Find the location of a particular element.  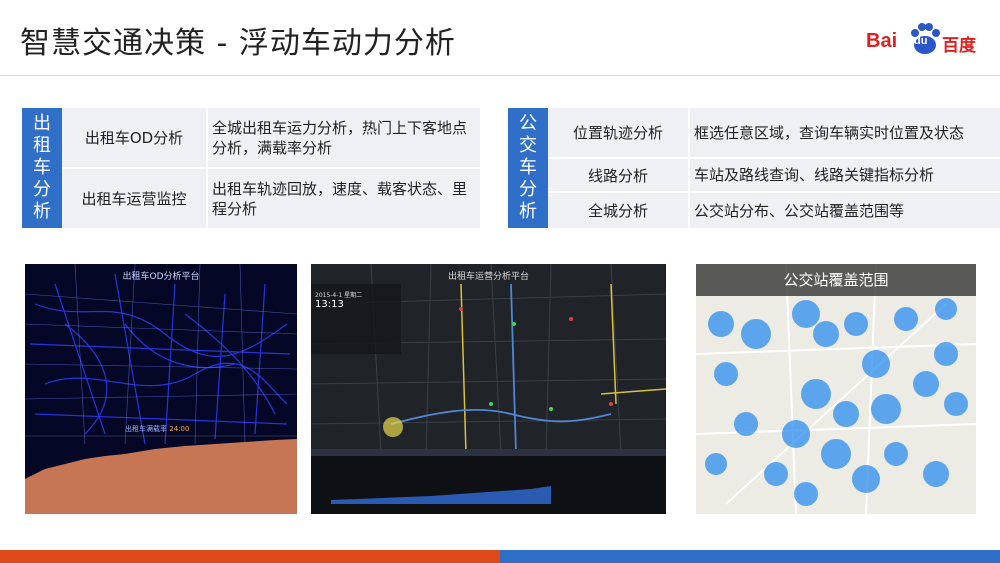

page-title: 智慧交通决策 - 浮动车动力分析 is located at coordinates (238, 43).